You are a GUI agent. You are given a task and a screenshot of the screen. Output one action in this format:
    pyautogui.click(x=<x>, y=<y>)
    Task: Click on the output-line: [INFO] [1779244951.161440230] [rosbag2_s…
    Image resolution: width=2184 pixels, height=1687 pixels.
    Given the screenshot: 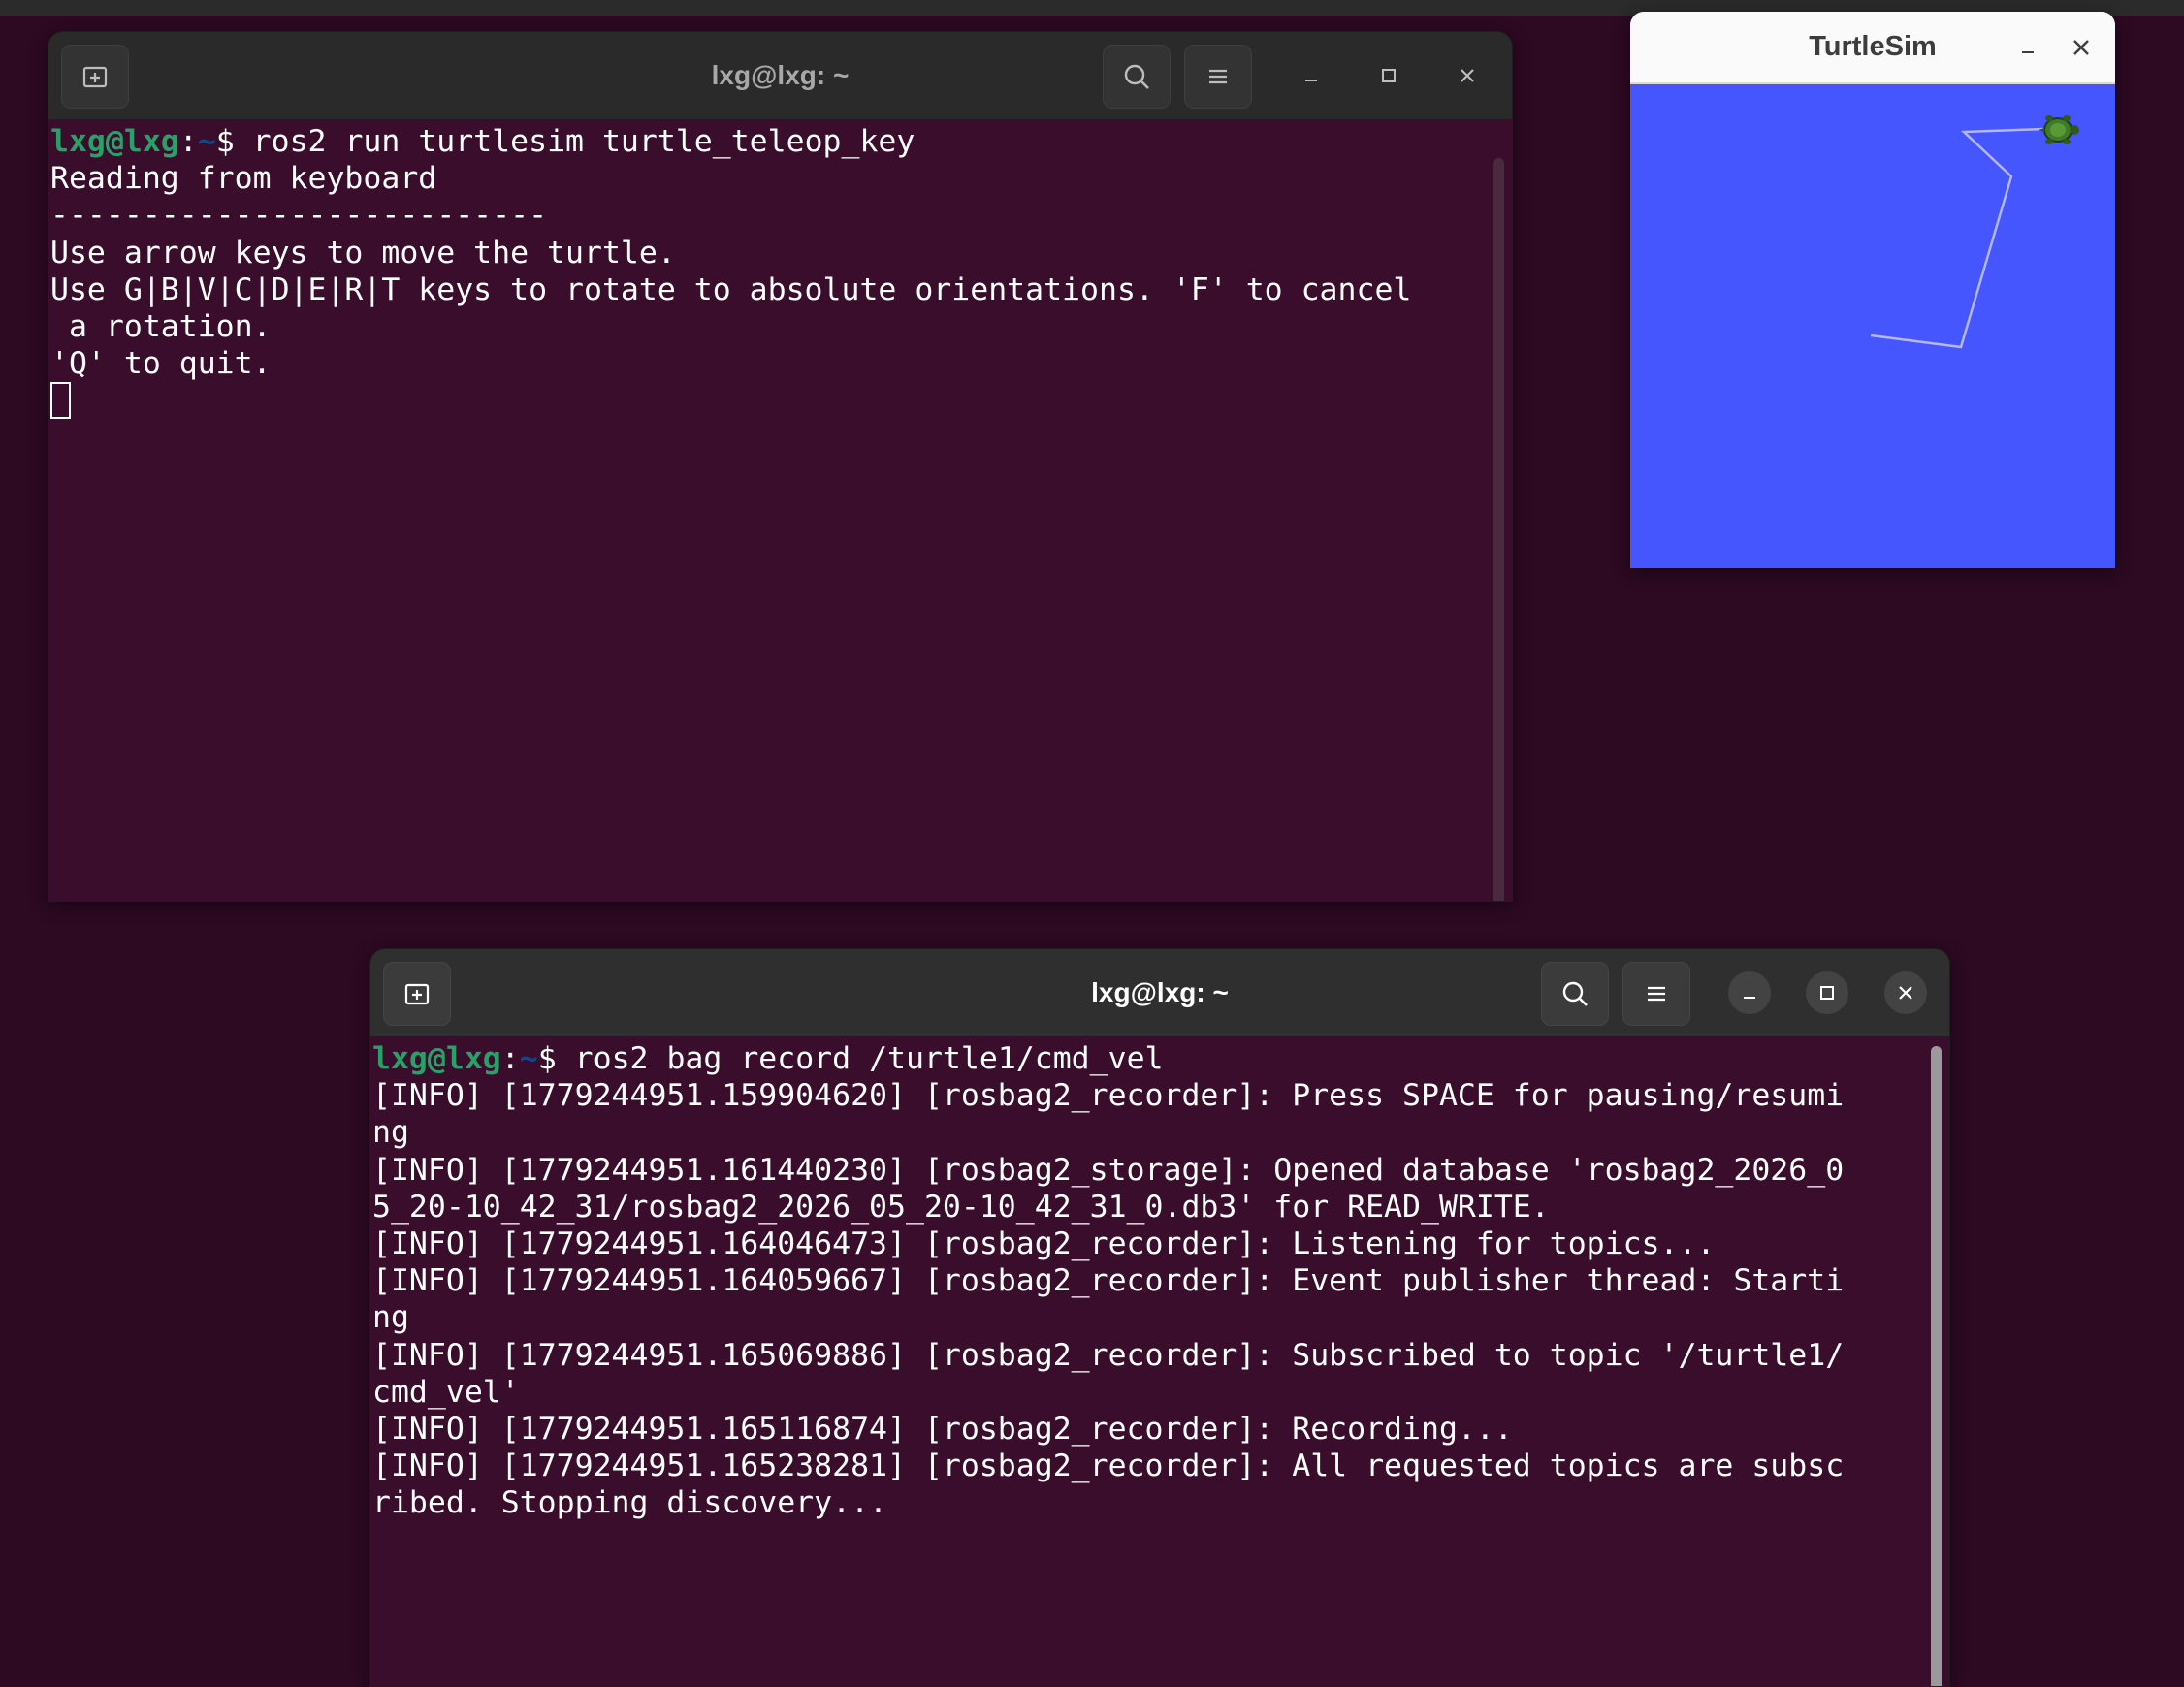 What is the action you would take?
    pyautogui.click(x=1108, y=1170)
    